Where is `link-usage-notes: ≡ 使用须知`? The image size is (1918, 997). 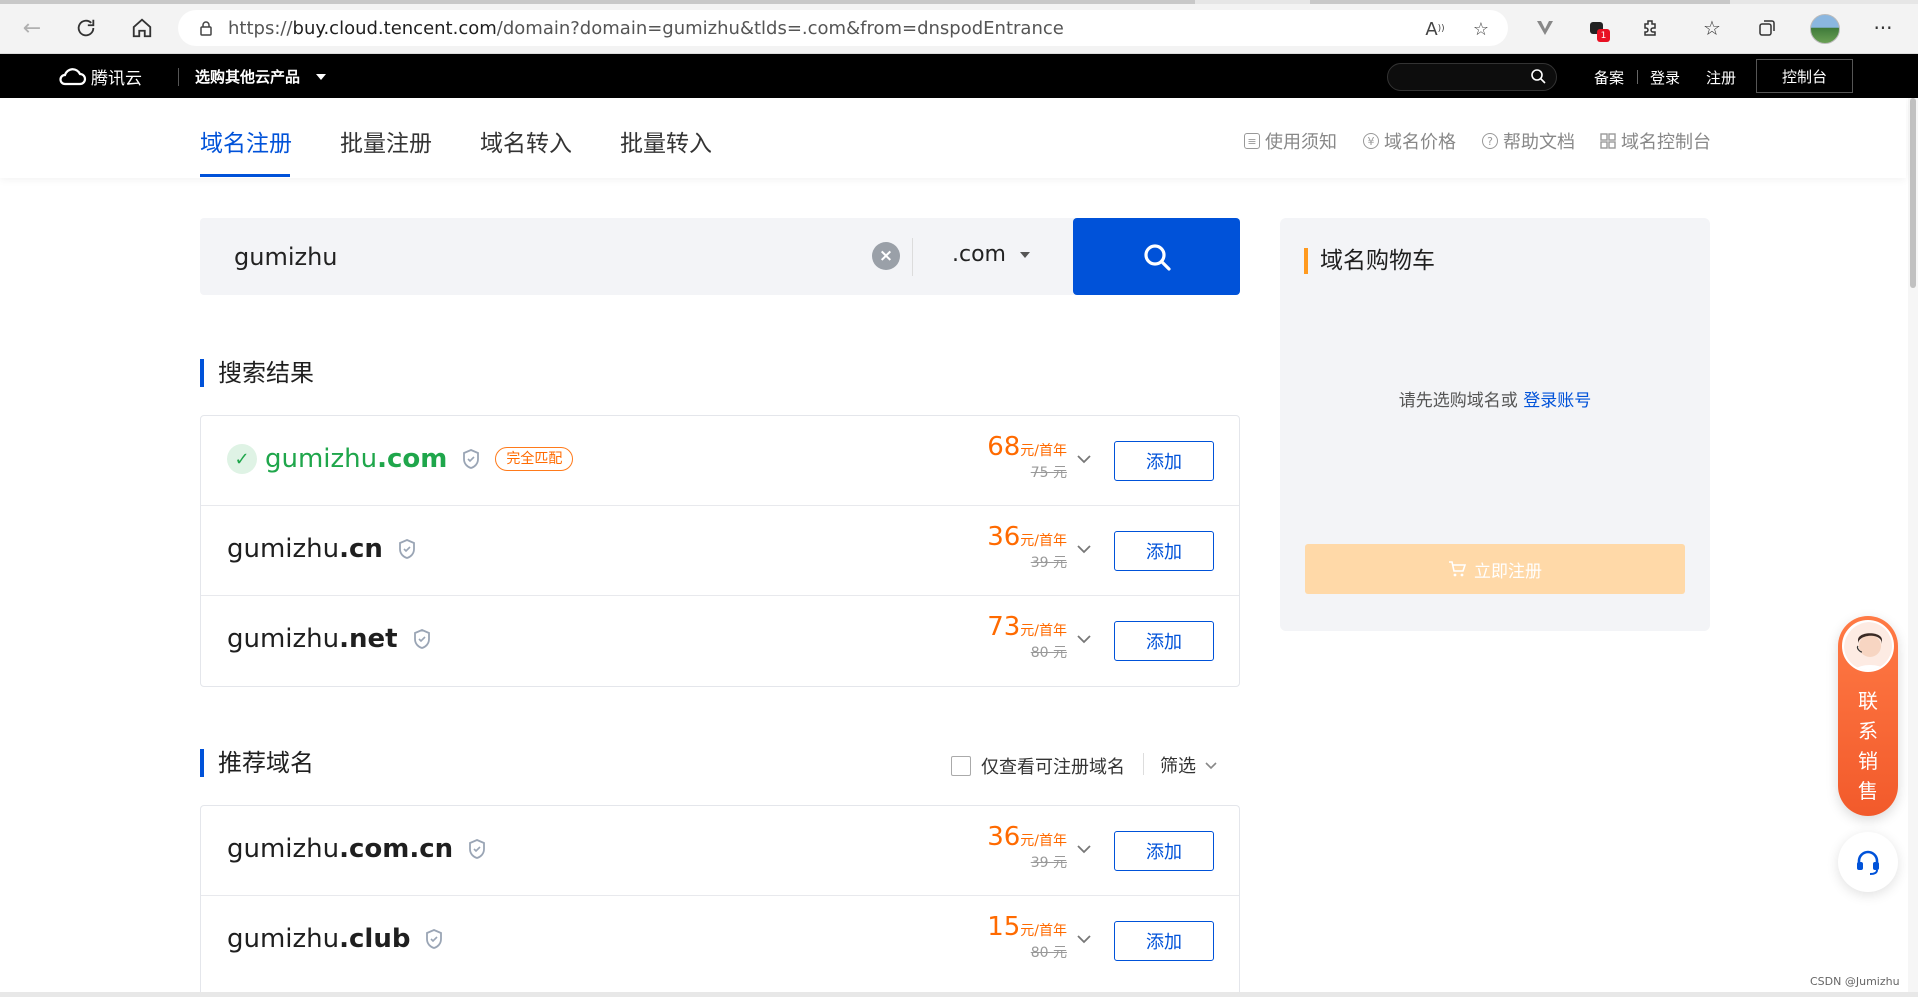
link-usage-notes: ≡ 使用须知 is located at coordinates (1290, 141).